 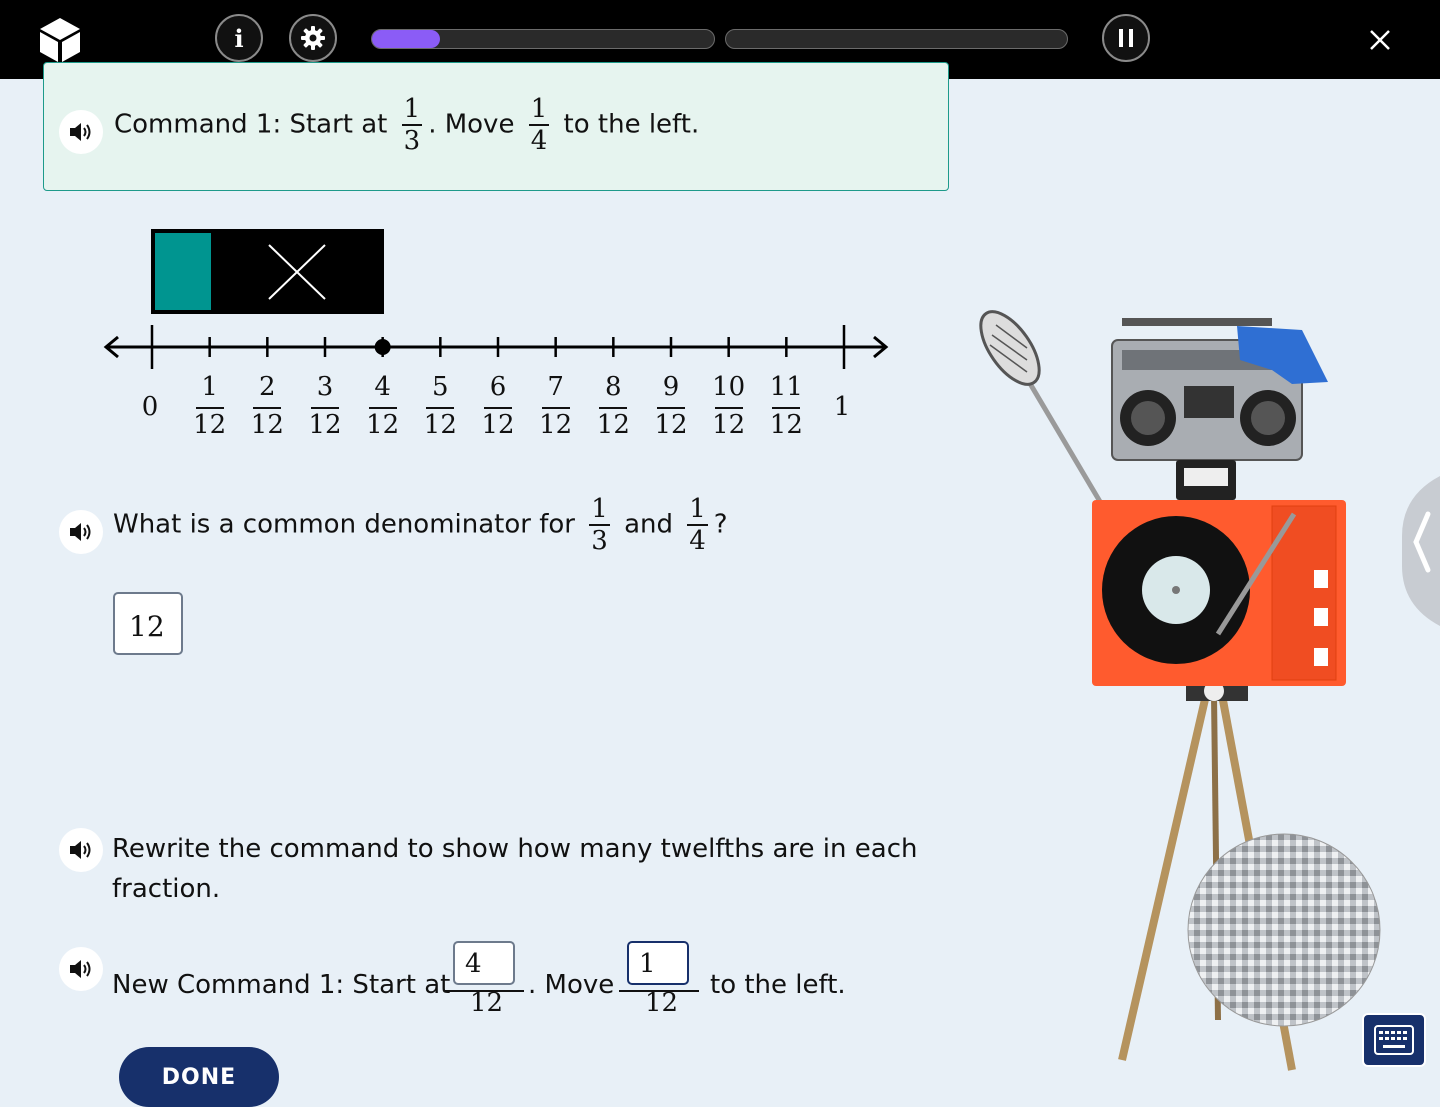 What do you see at coordinates (325, 387) in the screenshot?
I see `number-line-label-numerator: 3` at bounding box center [325, 387].